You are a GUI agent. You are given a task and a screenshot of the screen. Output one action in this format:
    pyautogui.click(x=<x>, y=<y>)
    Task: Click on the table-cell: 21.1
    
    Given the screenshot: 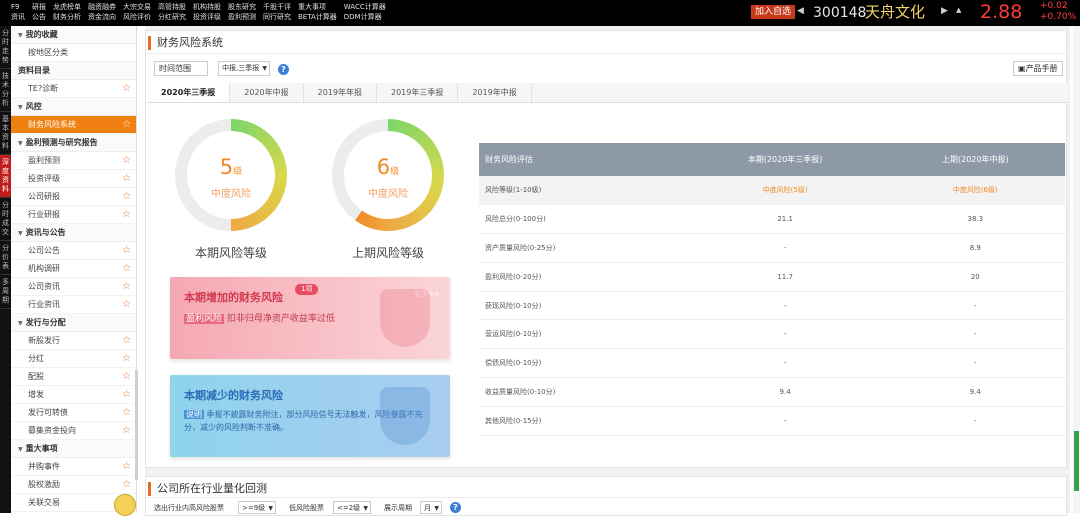 What is the action you would take?
    pyautogui.click(x=785, y=219)
    